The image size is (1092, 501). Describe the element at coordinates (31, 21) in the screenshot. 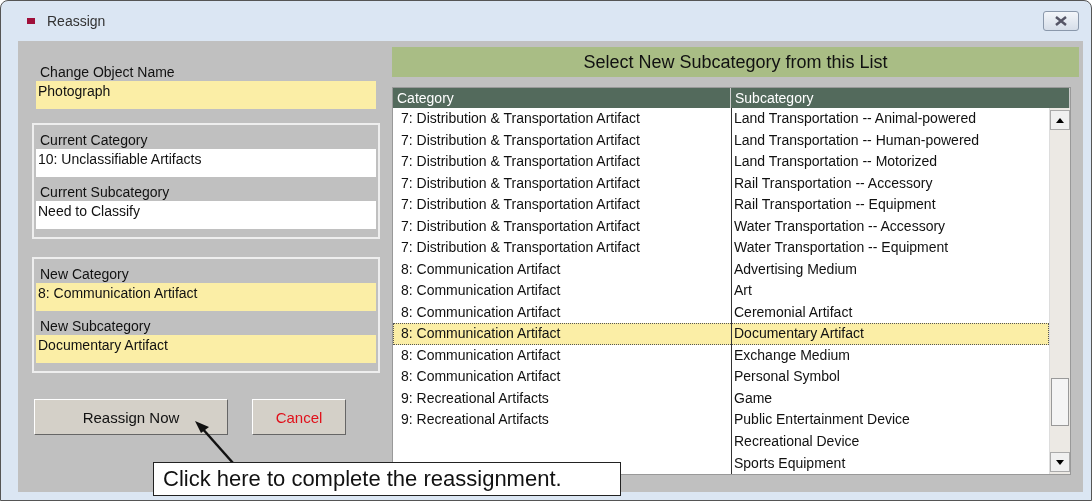

I see `app-icon` at that location.